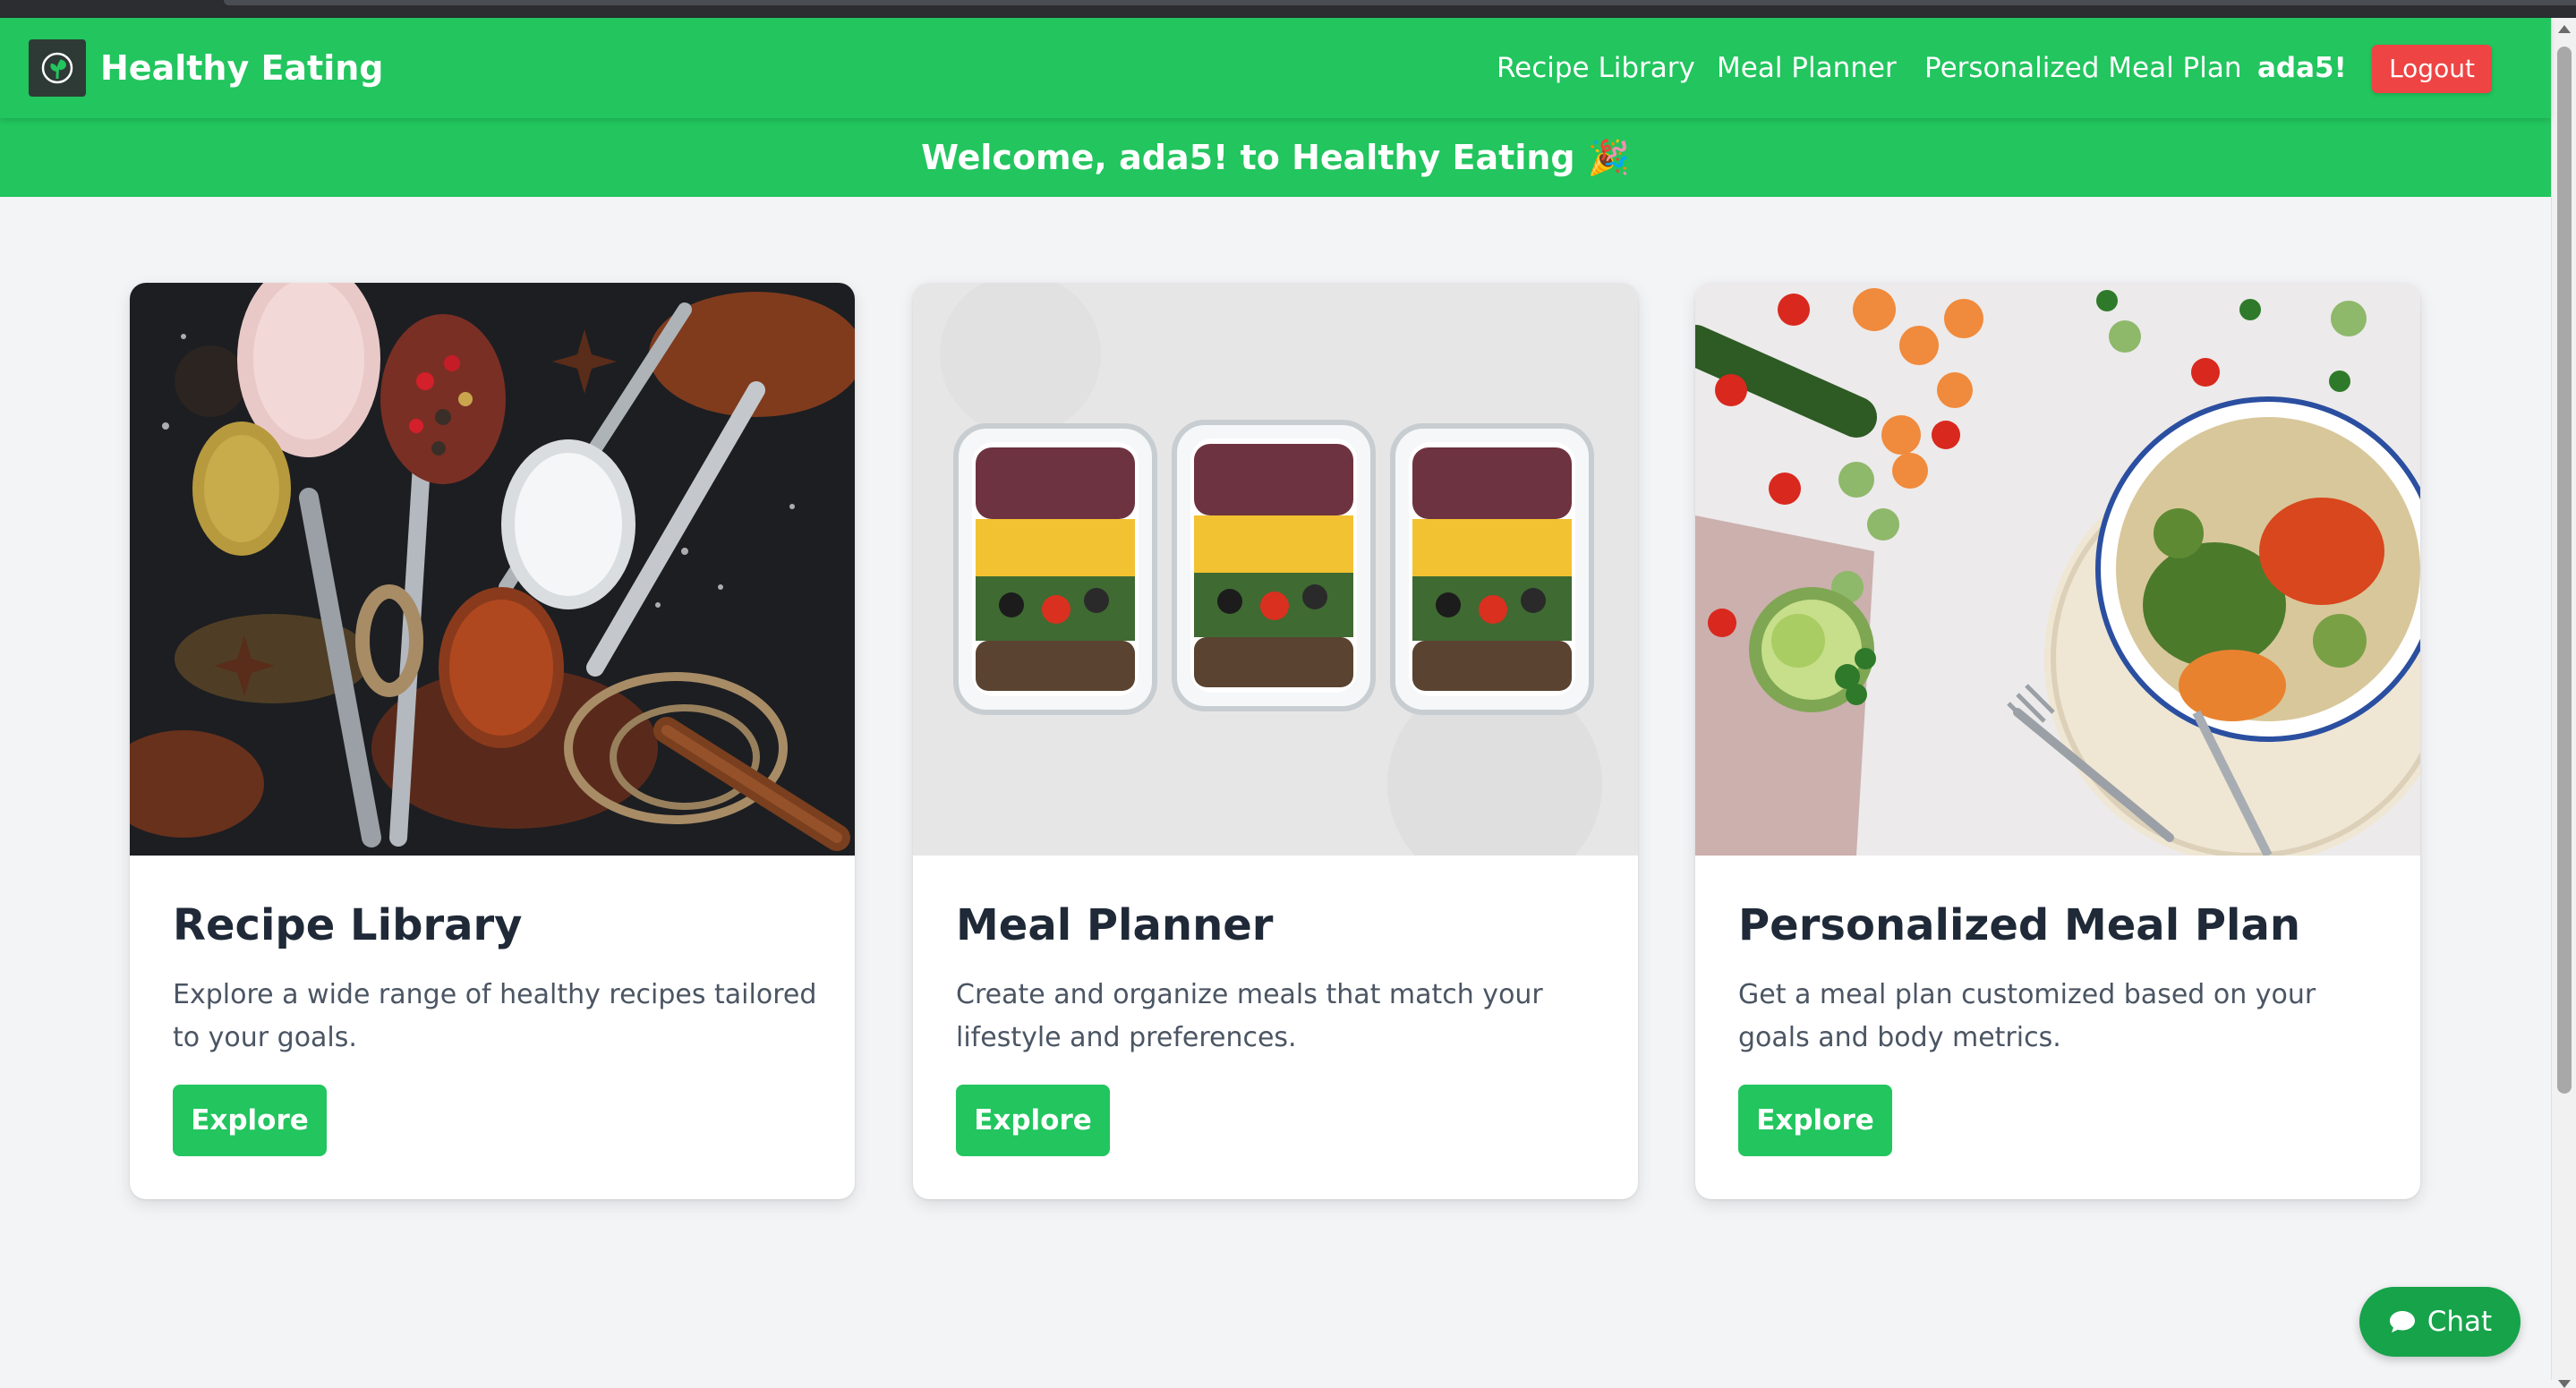 The image size is (2576, 1388). Describe the element at coordinates (348, 925) in the screenshot. I see `card-title: Recipe Library` at that location.